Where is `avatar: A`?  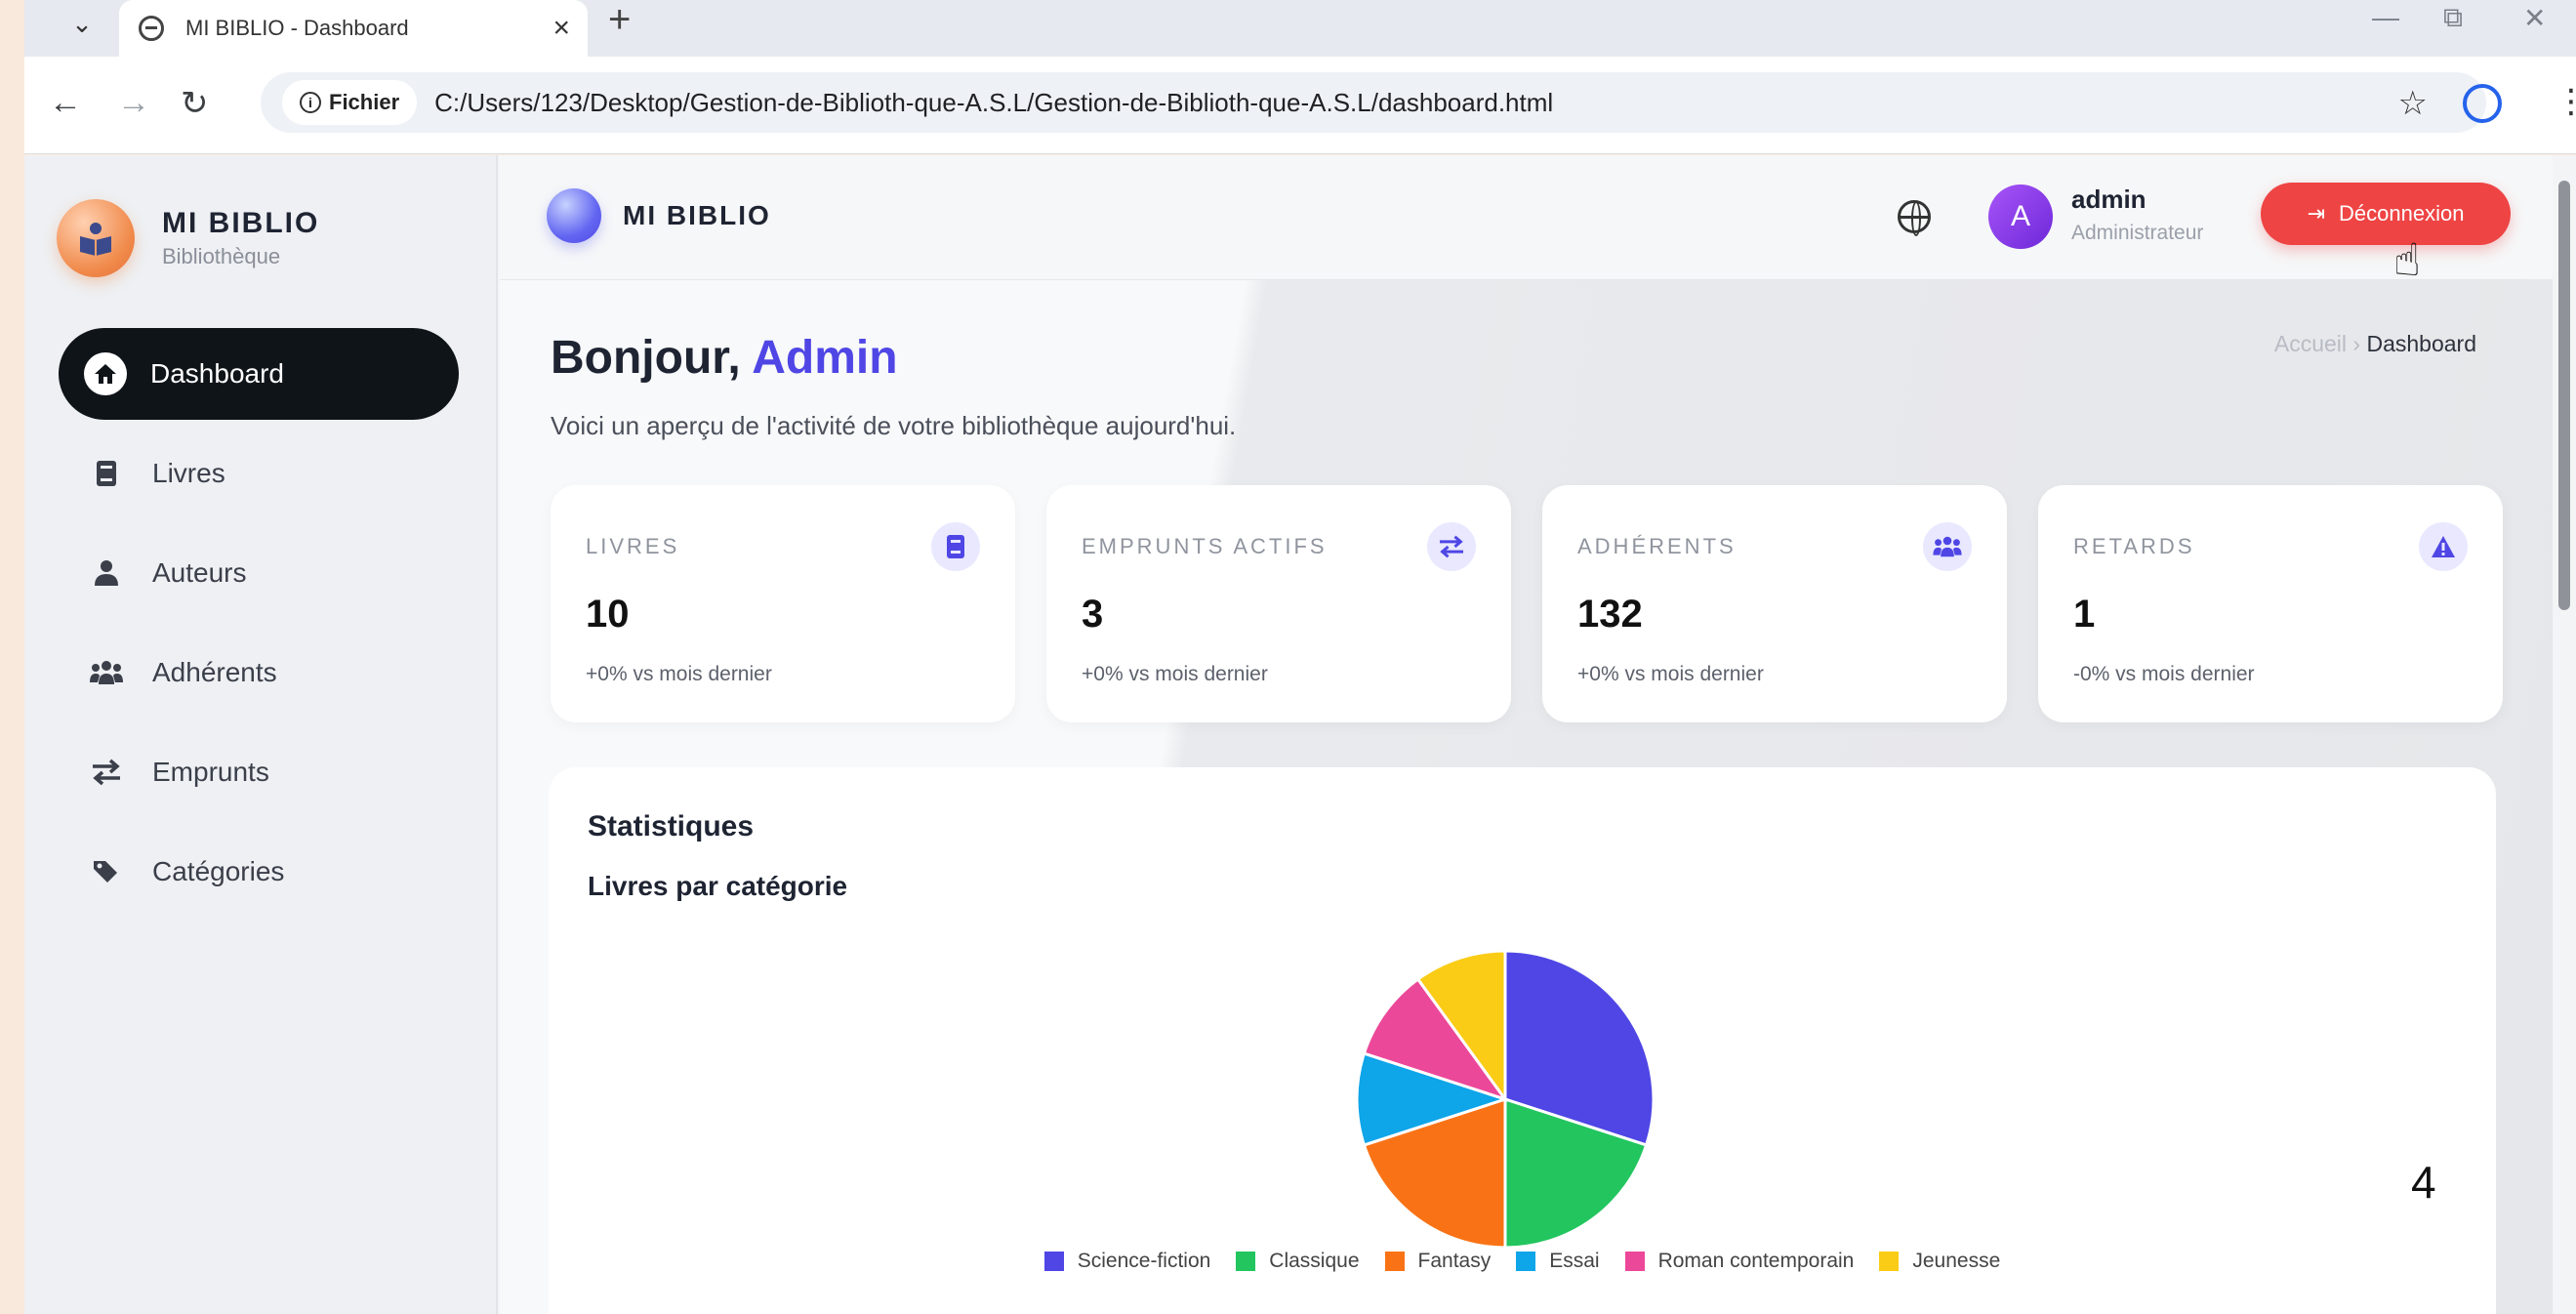
avatar: A is located at coordinates (2020, 217).